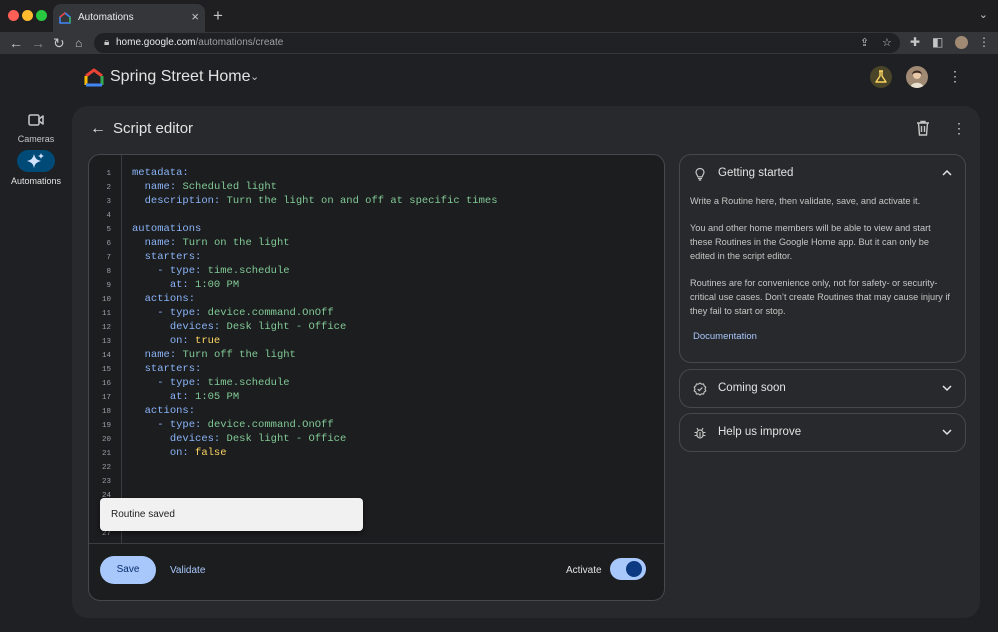 This screenshot has width=998, height=632. What do you see at coordinates (65, 18) in the screenshot?
I see `google-home-favicon-icon` at bounding box center [65, 18].